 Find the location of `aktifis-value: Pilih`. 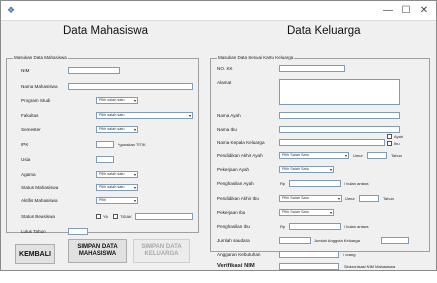

aktifis-value: Pilih is located at coordinates (103, 200).